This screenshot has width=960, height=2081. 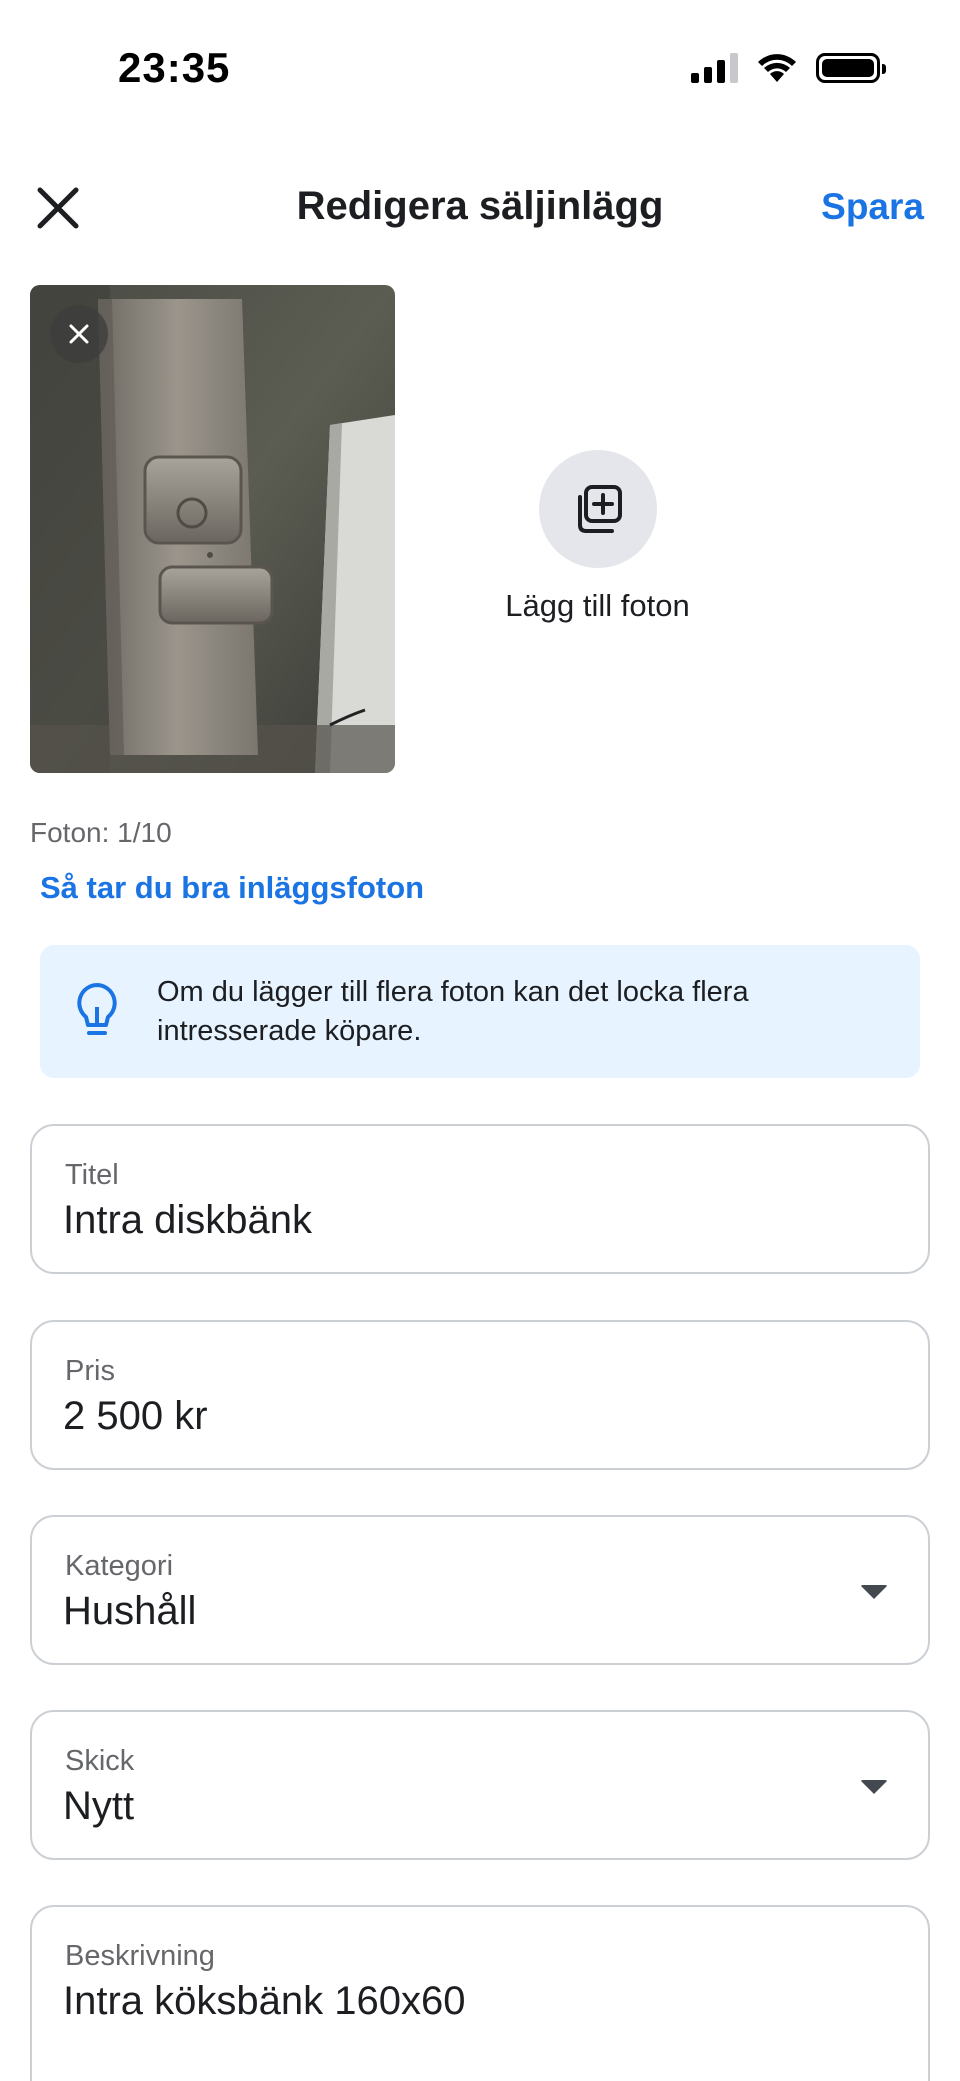 I want to click on page-title: Redigera säljinlägg, so click(x=480, y=206).